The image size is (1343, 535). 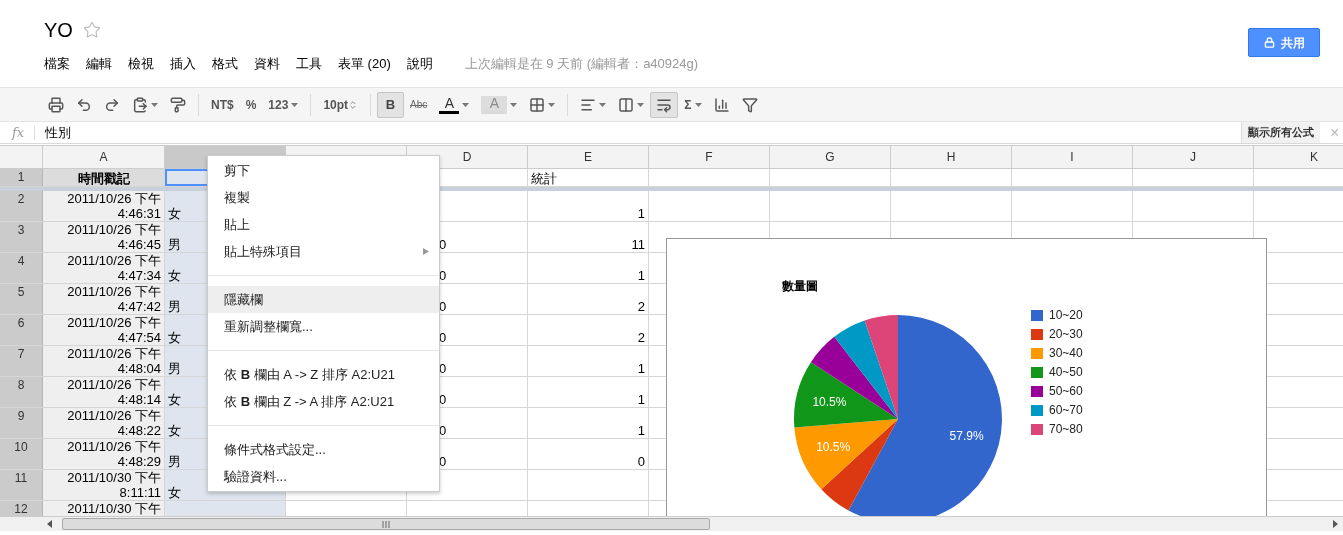 I want to click on legend-label: 50~60, so click(x=1066, y=391).